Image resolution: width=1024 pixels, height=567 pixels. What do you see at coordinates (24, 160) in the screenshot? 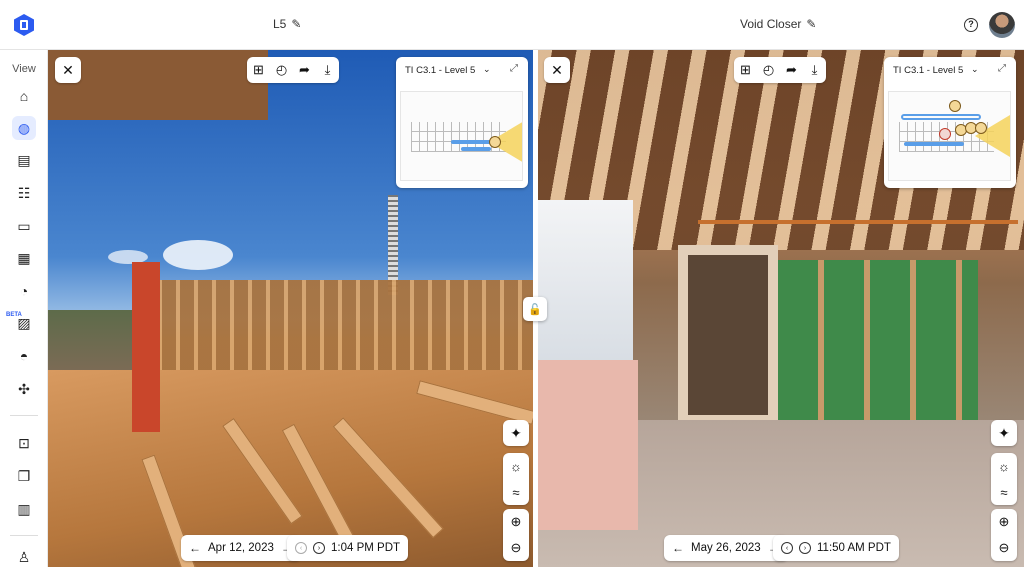
I see `map-icon: ▤` at bounding box center [24, 160].